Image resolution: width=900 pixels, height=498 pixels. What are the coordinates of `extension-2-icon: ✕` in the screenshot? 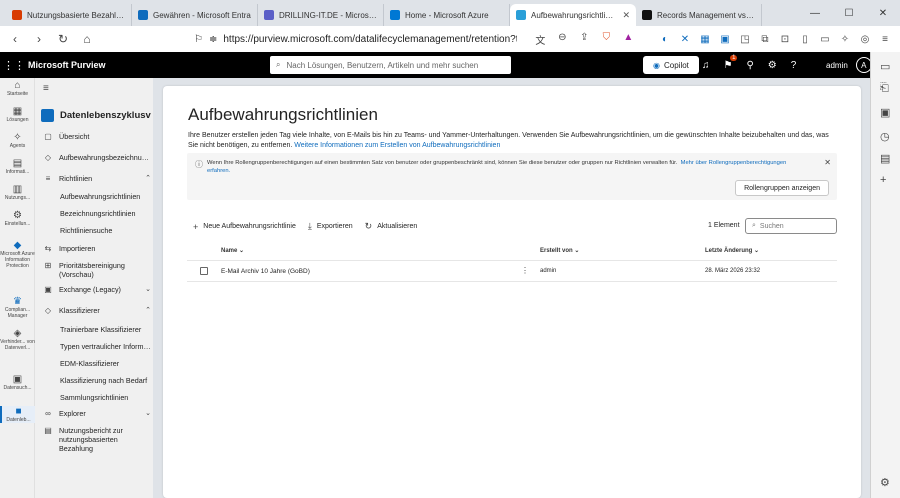 It's located at (685, 39).